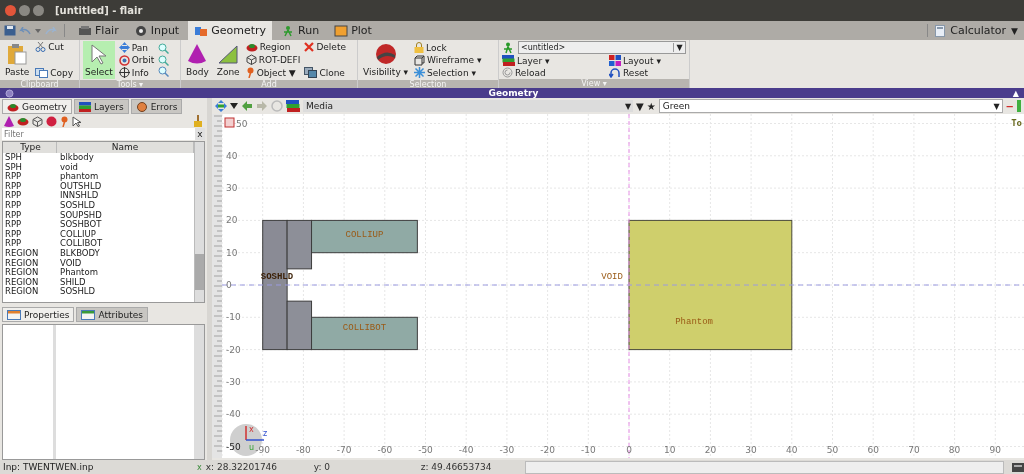  I want to click on table-cell-text: INNSHLD, so click(79, 196).